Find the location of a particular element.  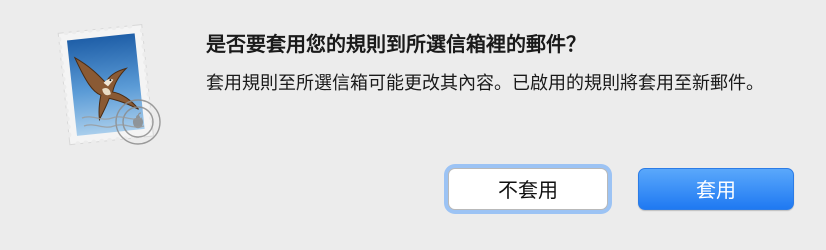

apply-button: 套用 is located at coordinates (716, 189).